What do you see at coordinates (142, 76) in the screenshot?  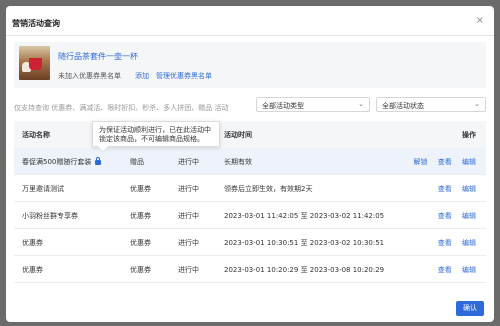 I see `add-blacklist-link: 添加` at bounding box center [142, 76].